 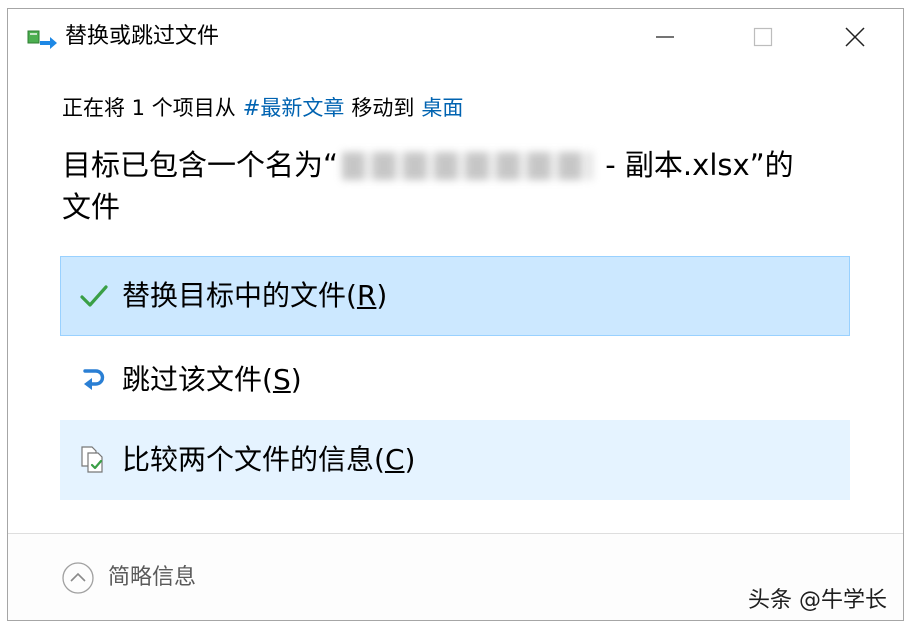 What do you see at coordinates (149, 108) in the screenshot?
I see `message-prefix: 正在将 1 个项目从` at bounding box center [149, 108].